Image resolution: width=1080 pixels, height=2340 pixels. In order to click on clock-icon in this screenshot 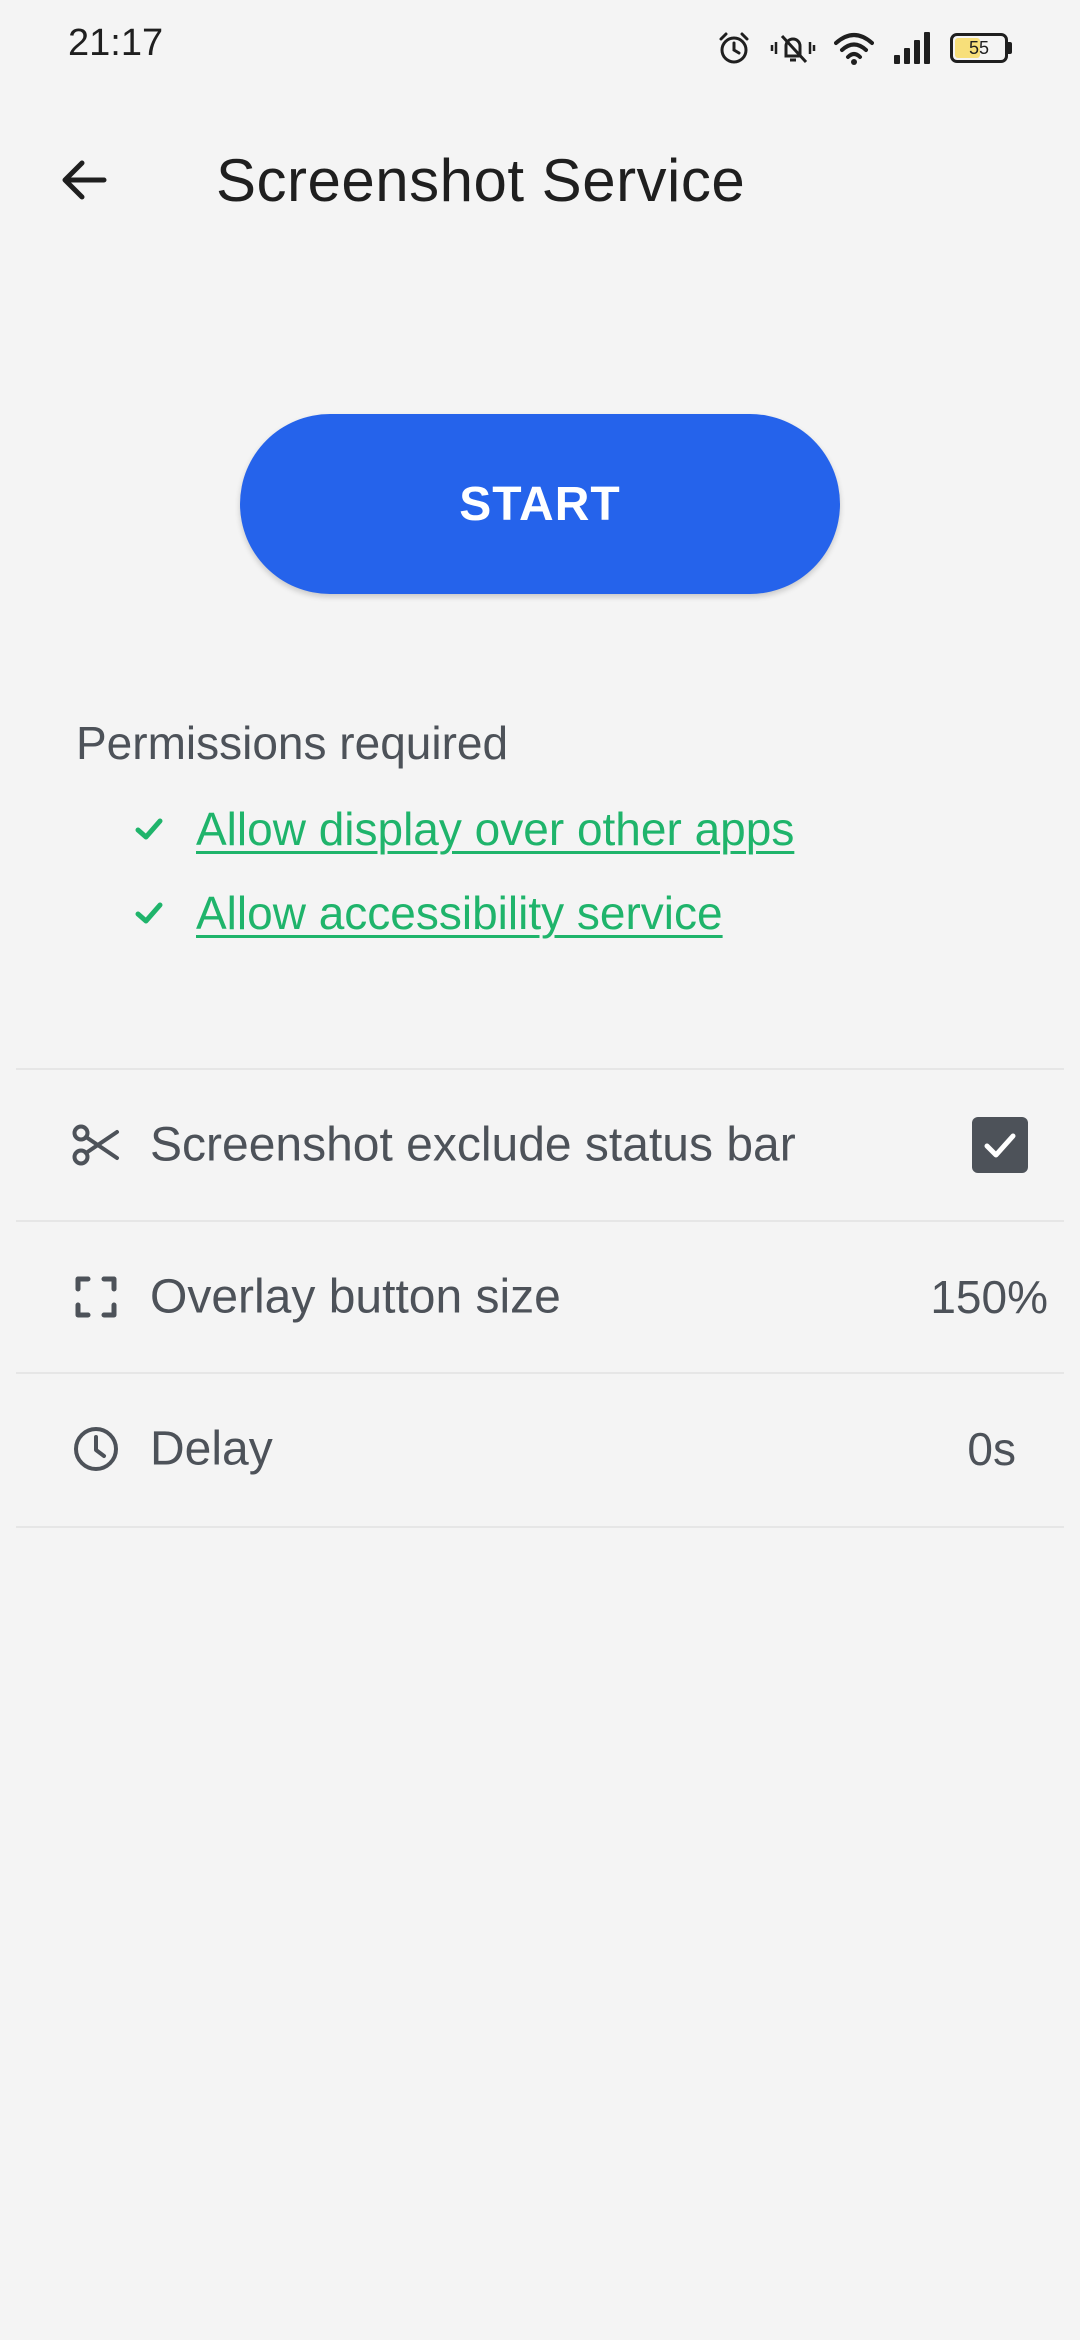, I will do `click(96, 1449)`.